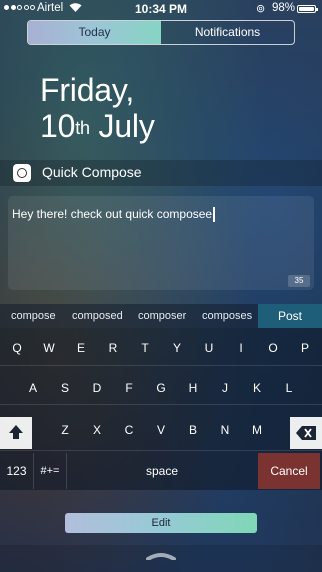 Image resolution: width=322 pixels, height=572 pixels. I want to click on key-o: O, so click(273, 348).